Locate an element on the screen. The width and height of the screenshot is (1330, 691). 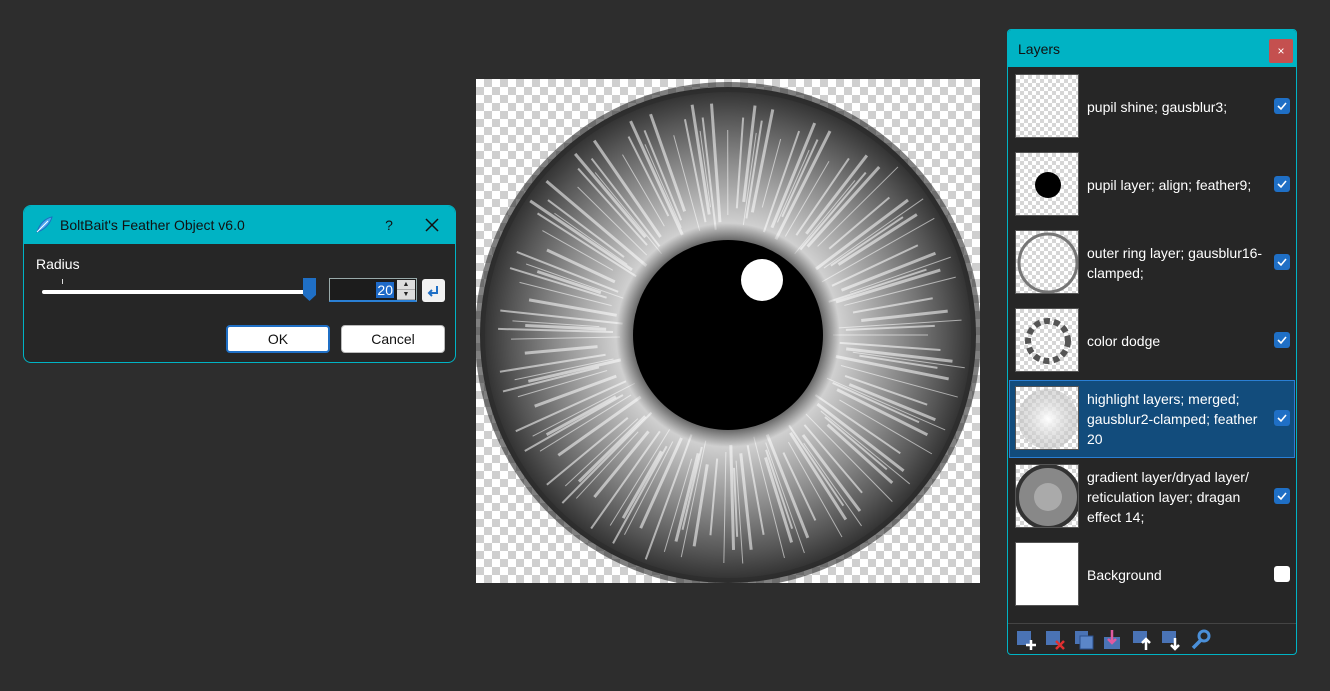
layer-row: color dodge is located at coordinates (1152, 341).